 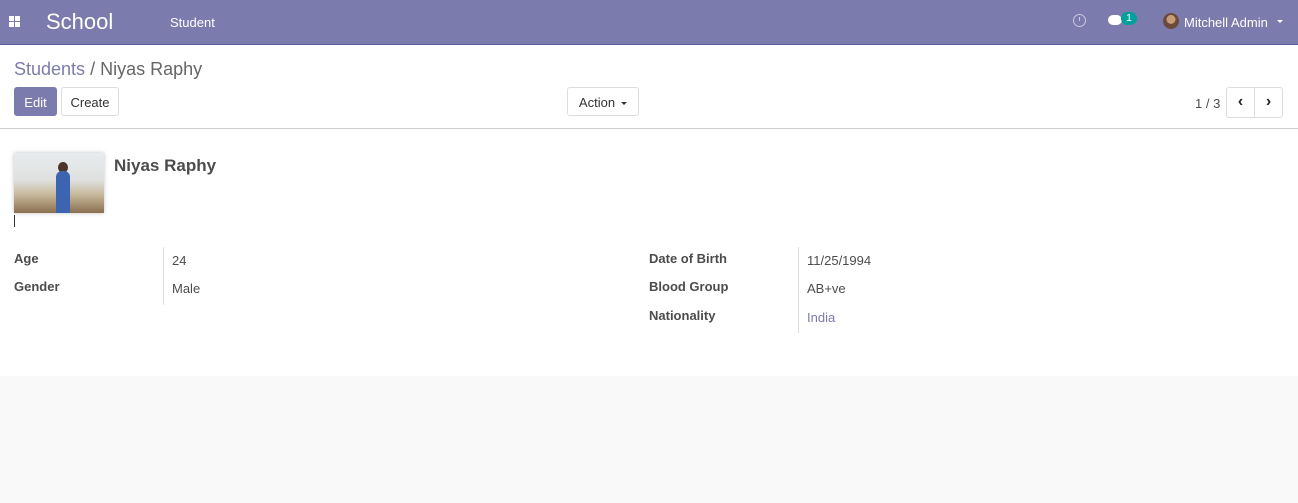 I want to click on chevron-down-icon, so click(x=624, y=104).